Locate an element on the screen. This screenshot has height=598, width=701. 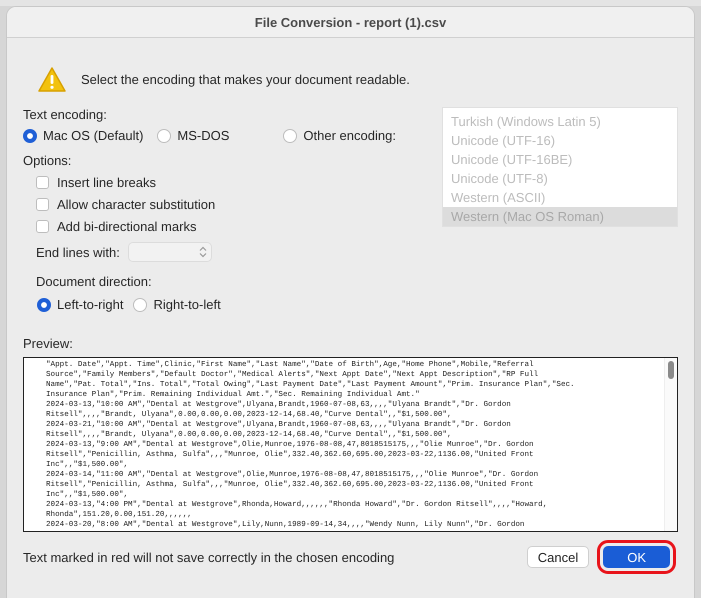
field-label: End lines with: is located at coordinates (78, 252).